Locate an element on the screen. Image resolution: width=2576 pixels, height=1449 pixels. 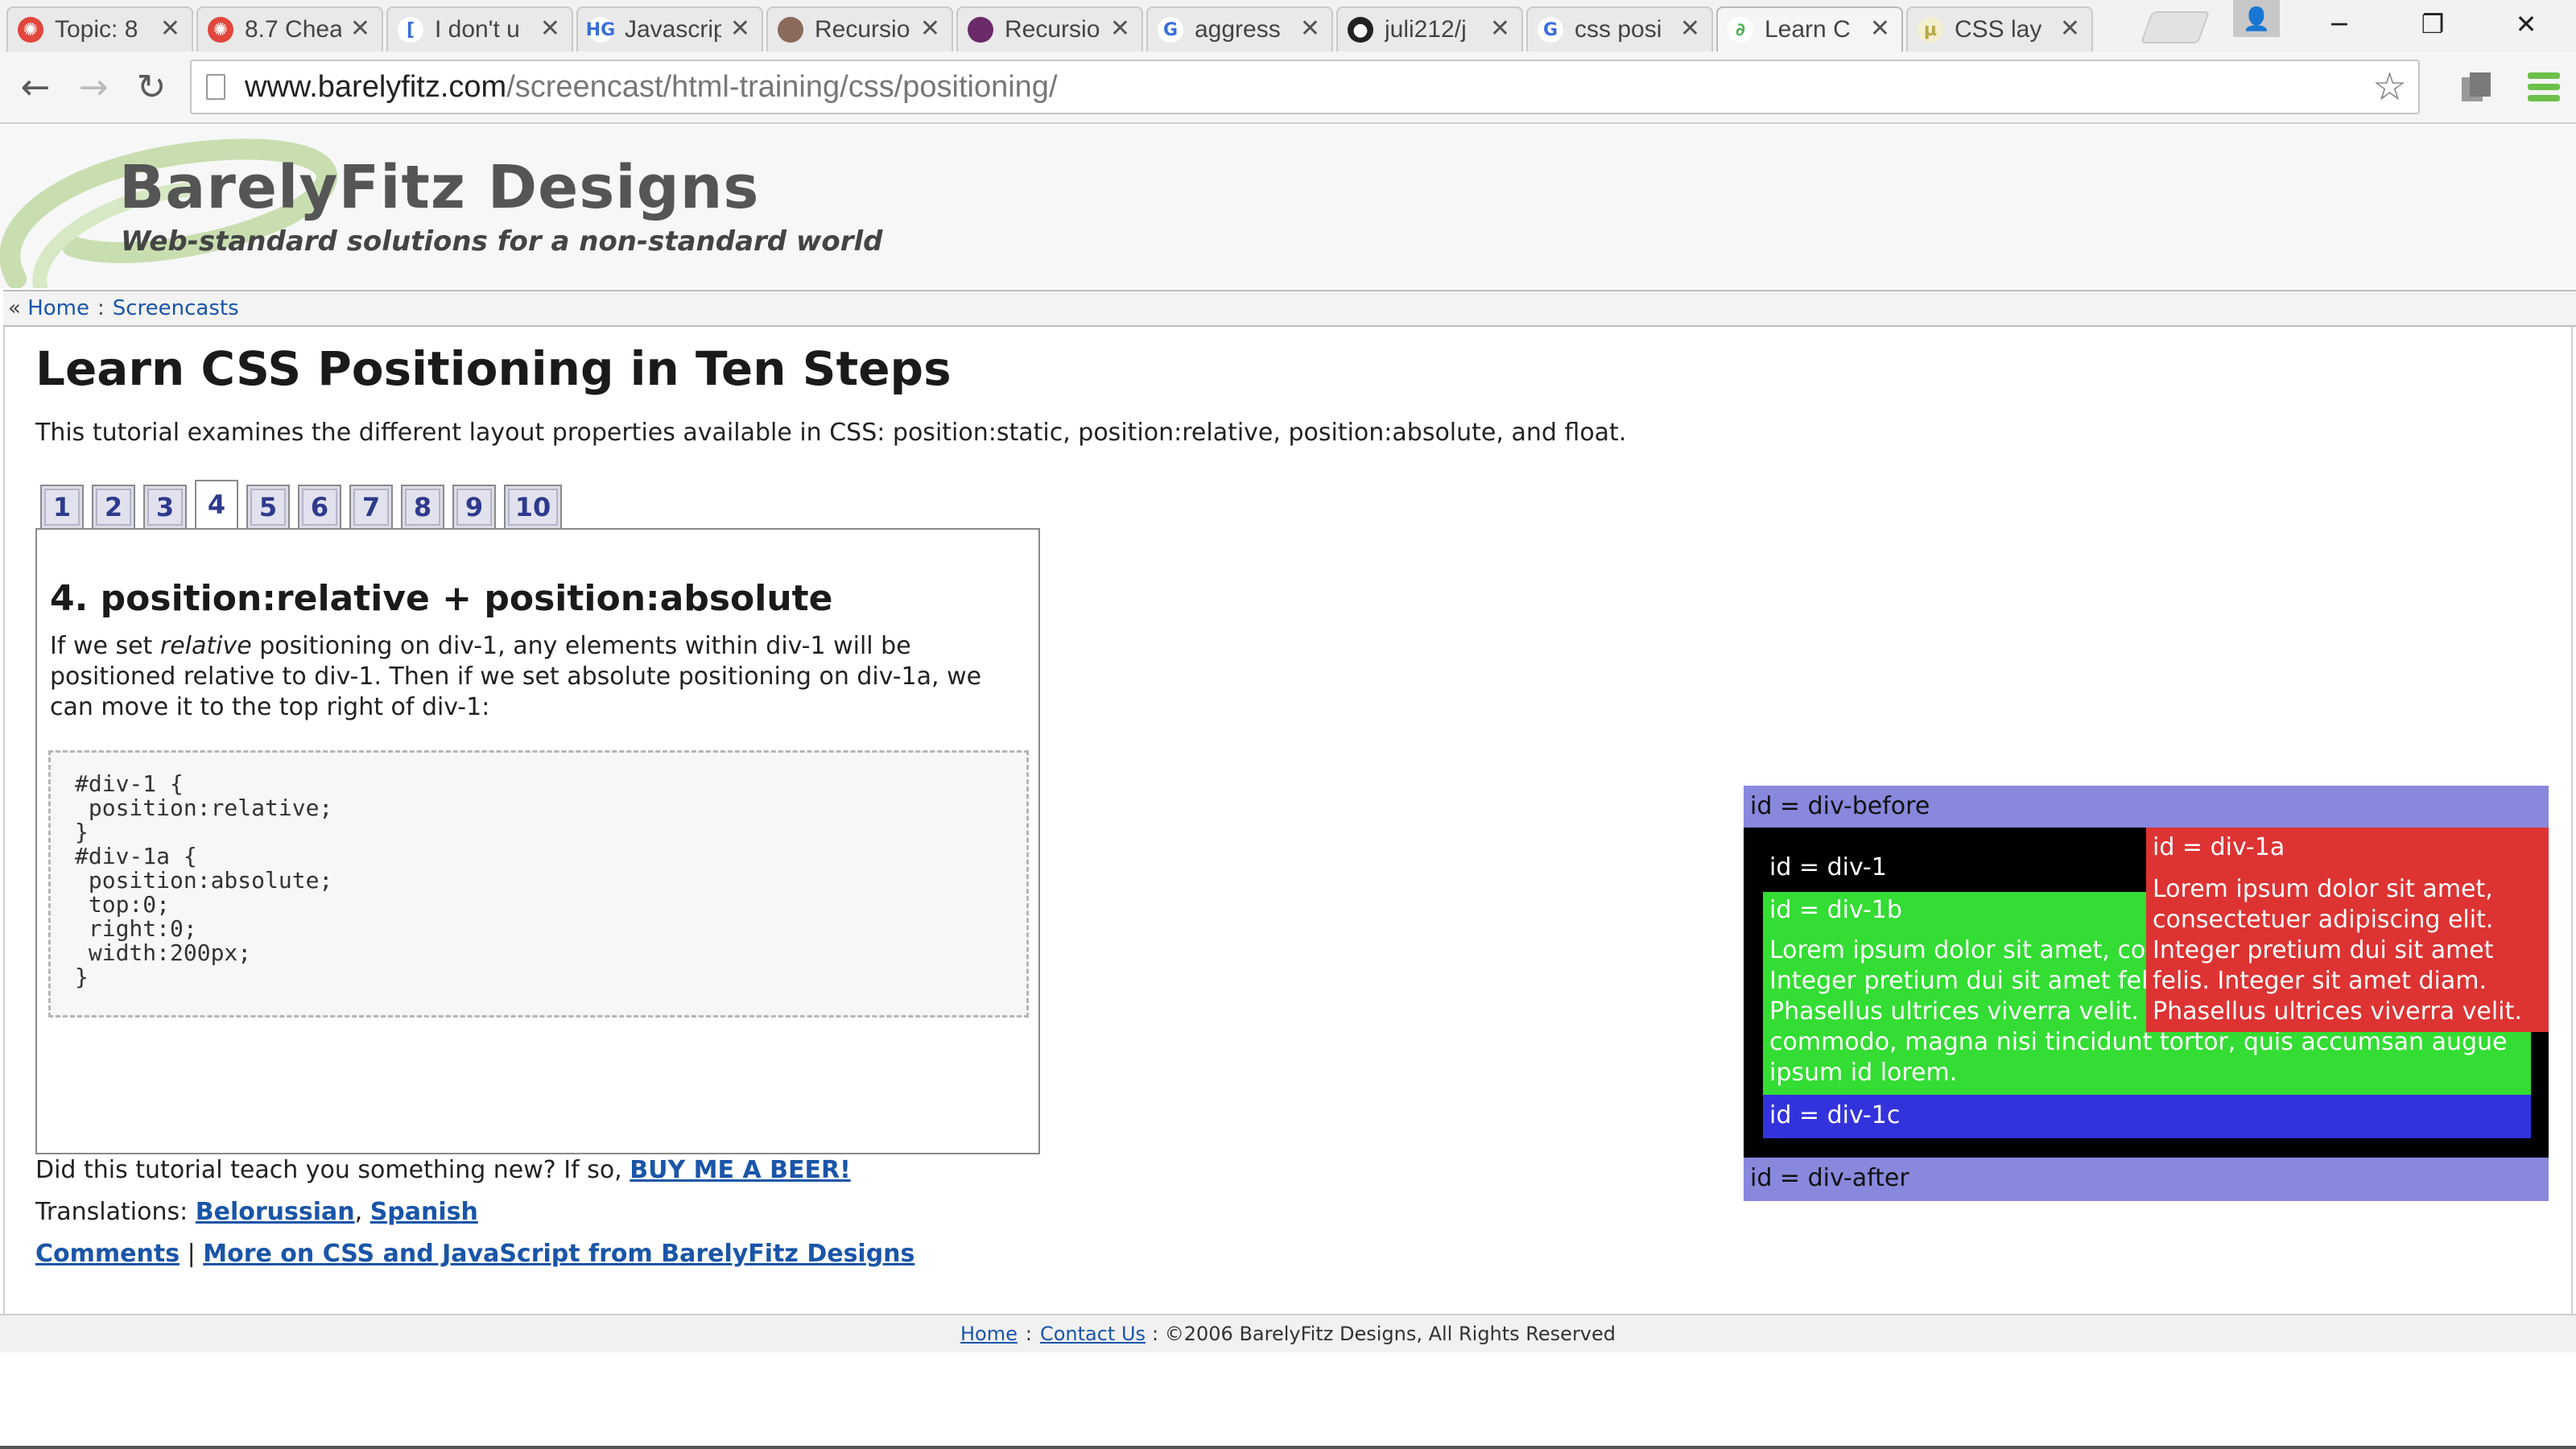
browser-tab: Gaggress ✕ is located at coordinates (1239, 29).